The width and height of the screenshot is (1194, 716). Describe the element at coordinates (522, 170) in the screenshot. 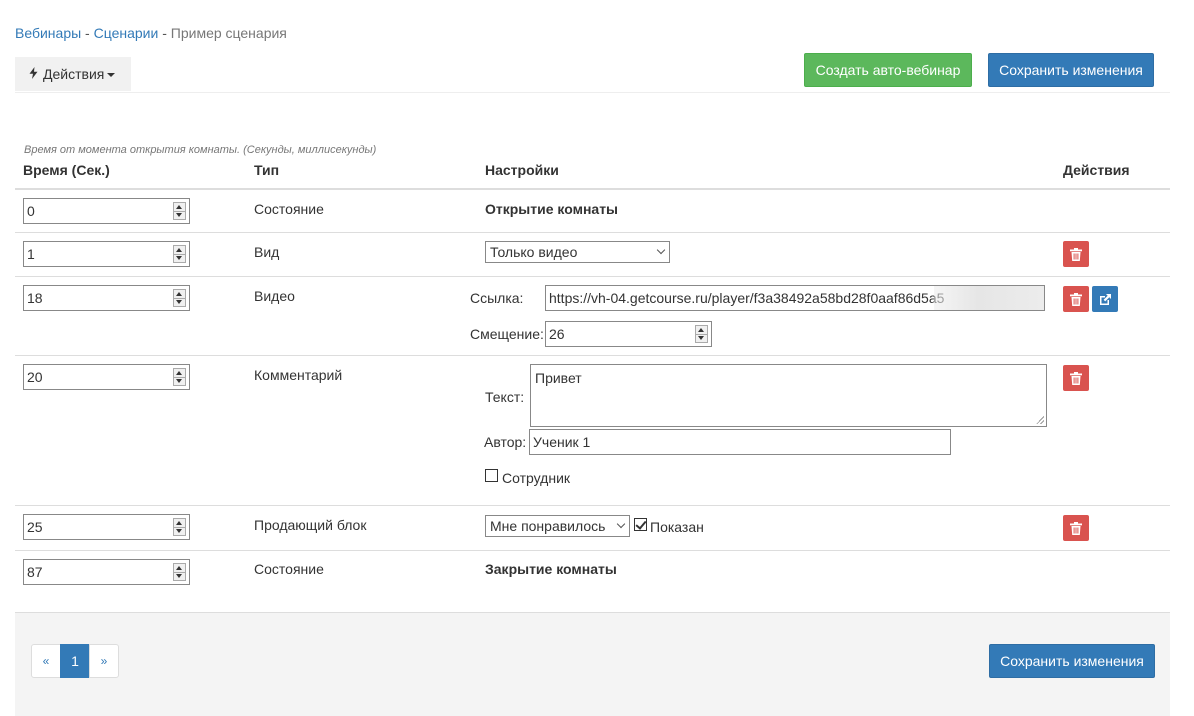

I see `column-header-settings: Настройки` at that location.